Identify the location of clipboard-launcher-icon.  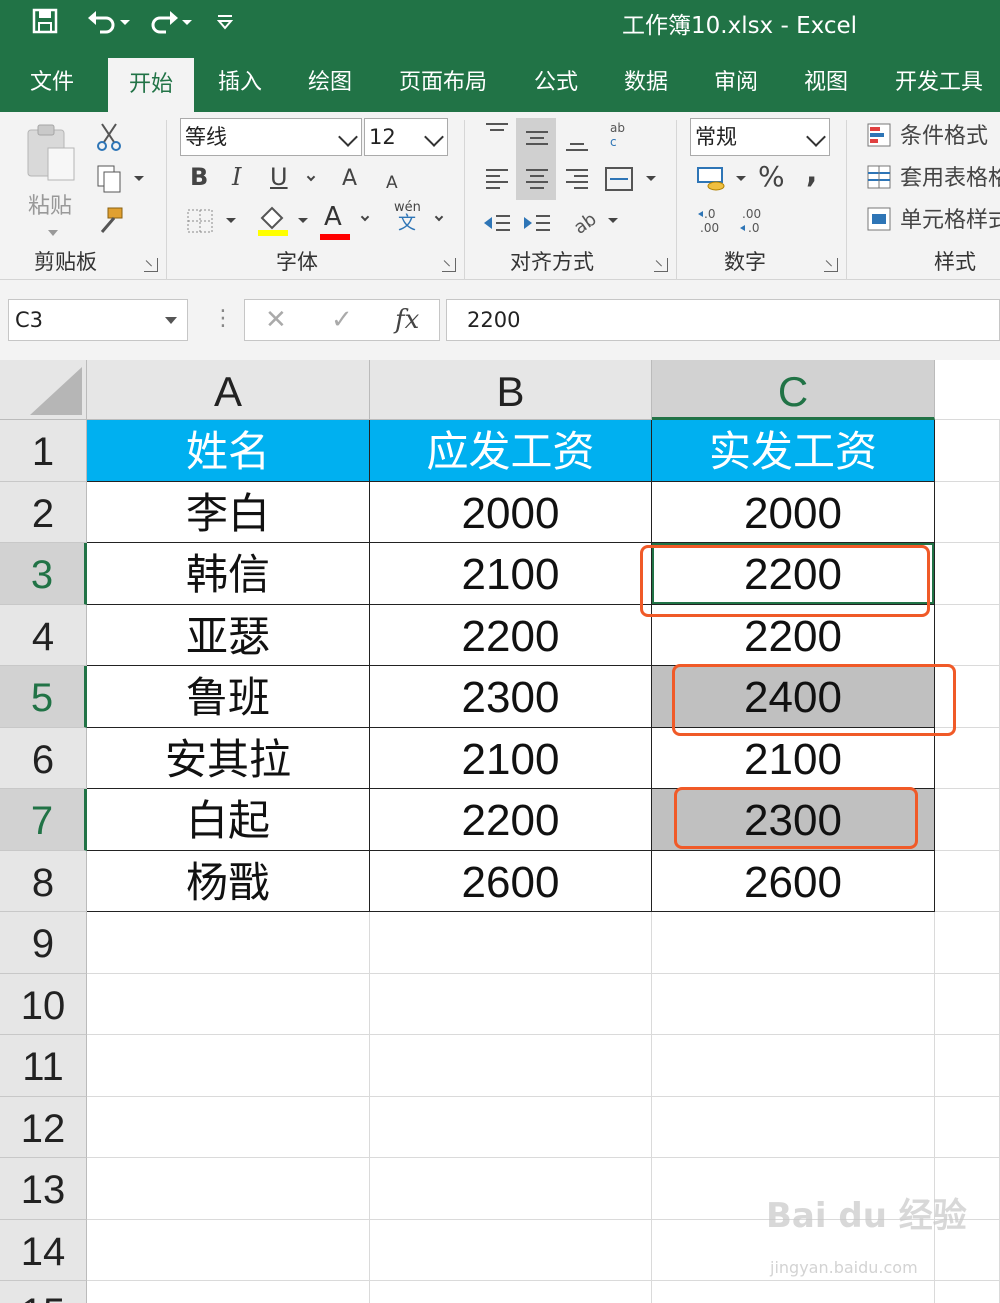
(151, 265).